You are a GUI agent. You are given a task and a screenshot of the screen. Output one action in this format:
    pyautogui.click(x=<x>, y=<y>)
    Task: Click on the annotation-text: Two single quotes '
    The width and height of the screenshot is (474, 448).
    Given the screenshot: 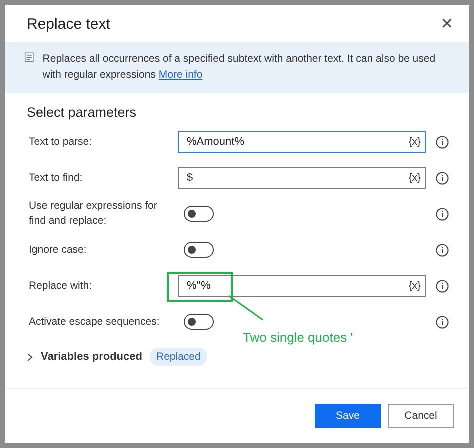 What is the action you would take?
    pyautogui.click(x=298, y=337)
    